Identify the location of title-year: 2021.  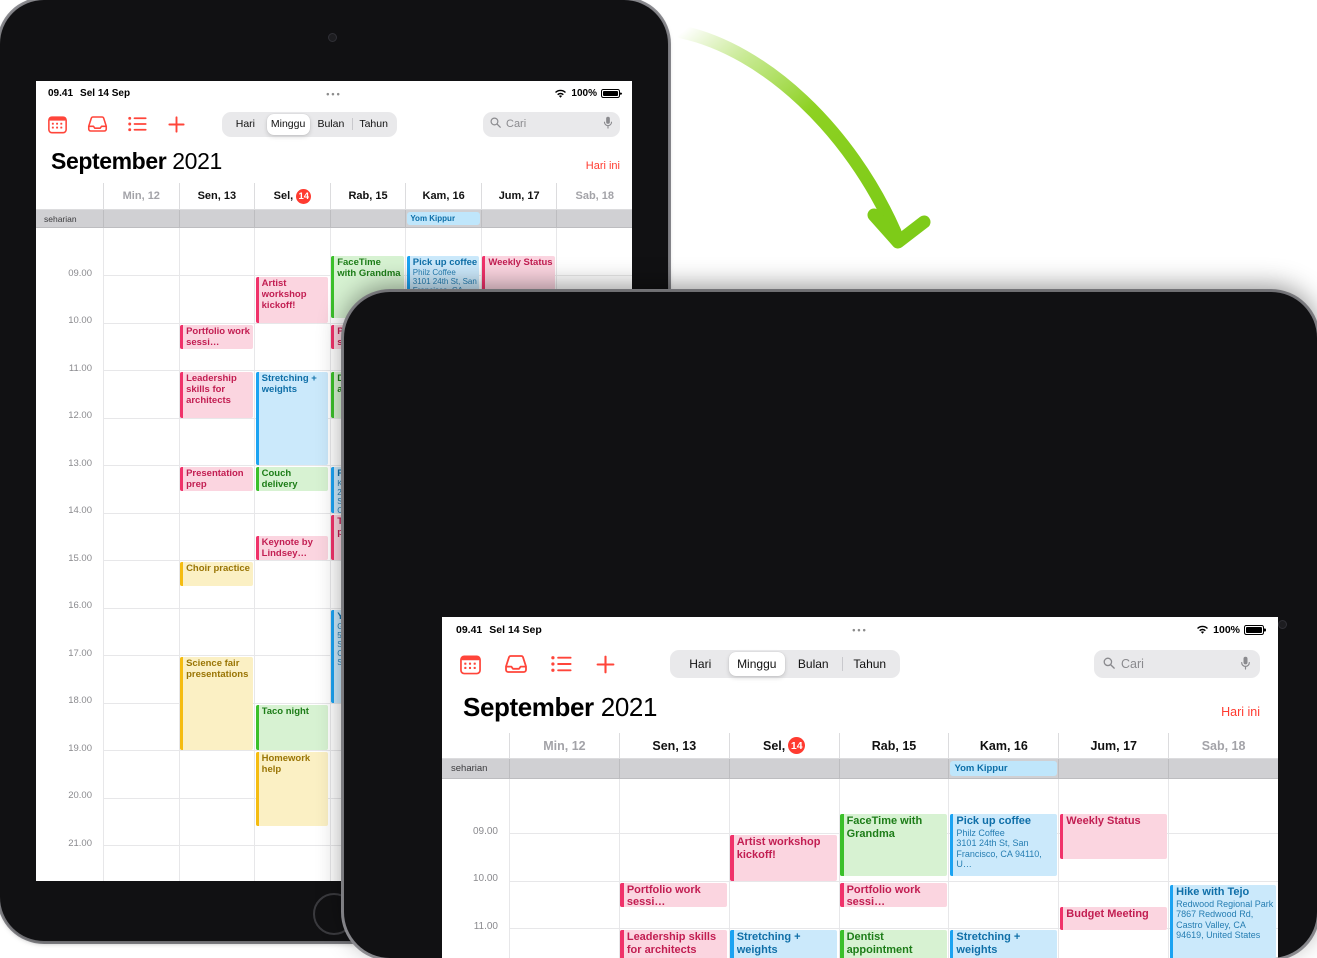
(629, 707).